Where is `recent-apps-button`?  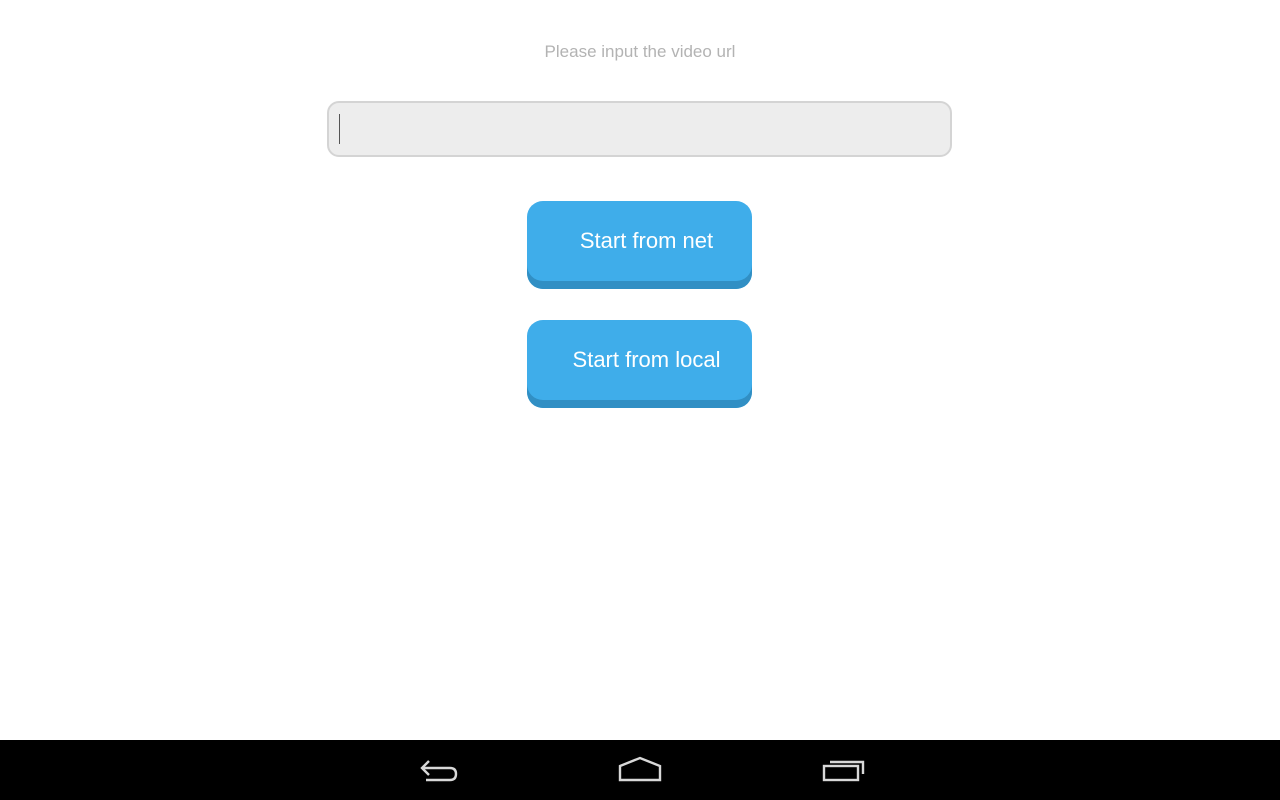
recent-apps-button is located at coordinates (844, 770).